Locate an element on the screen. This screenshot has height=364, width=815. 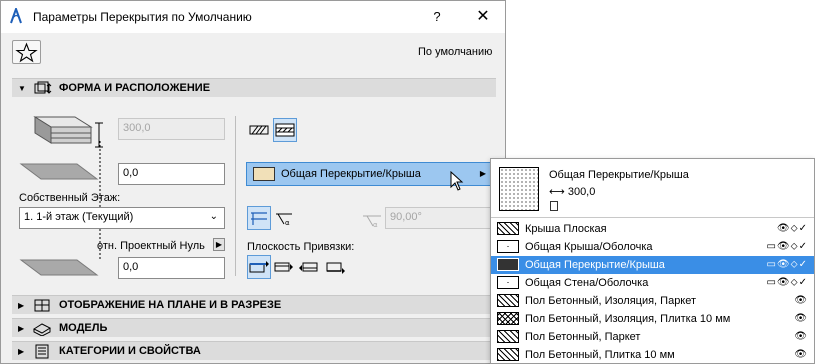
ref-plane-top-button is located at coordinates (259, 267).